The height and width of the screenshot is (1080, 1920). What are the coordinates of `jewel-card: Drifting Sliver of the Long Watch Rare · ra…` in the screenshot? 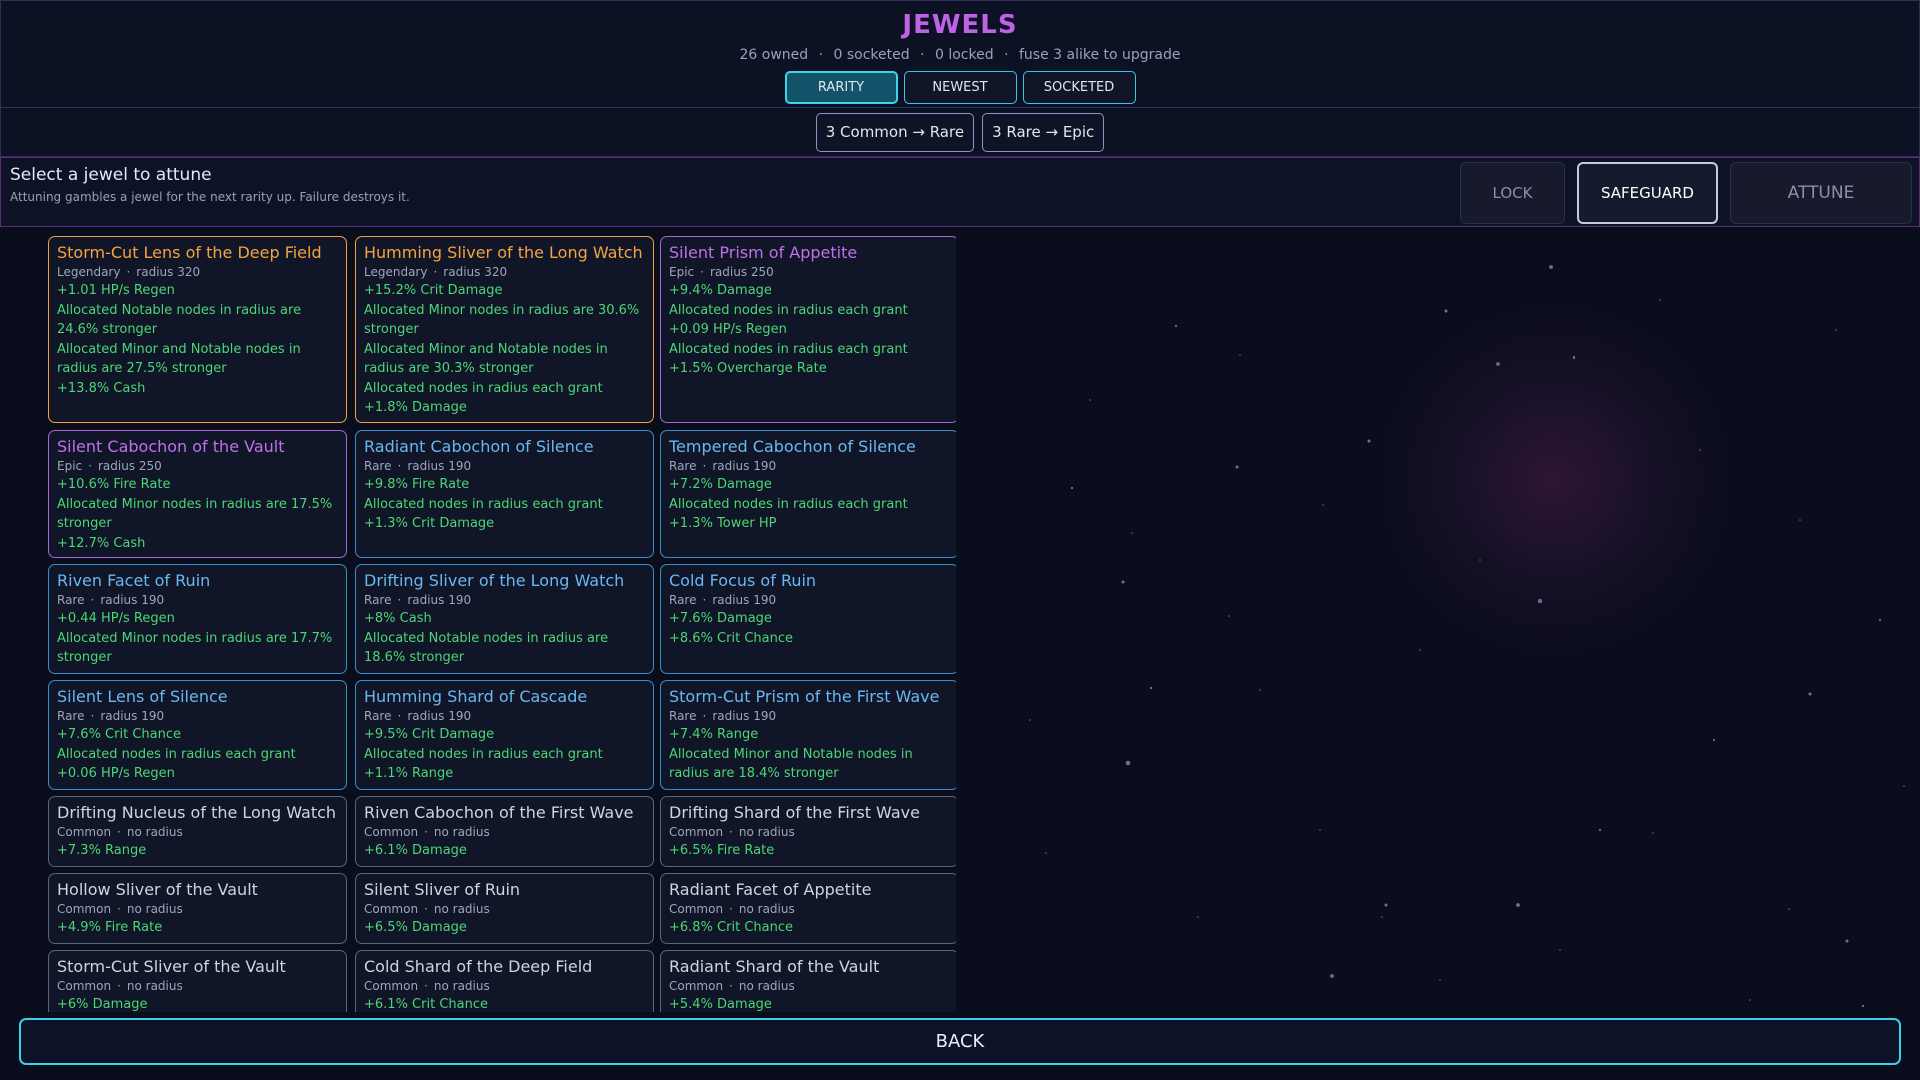 It's located at (504, 619).